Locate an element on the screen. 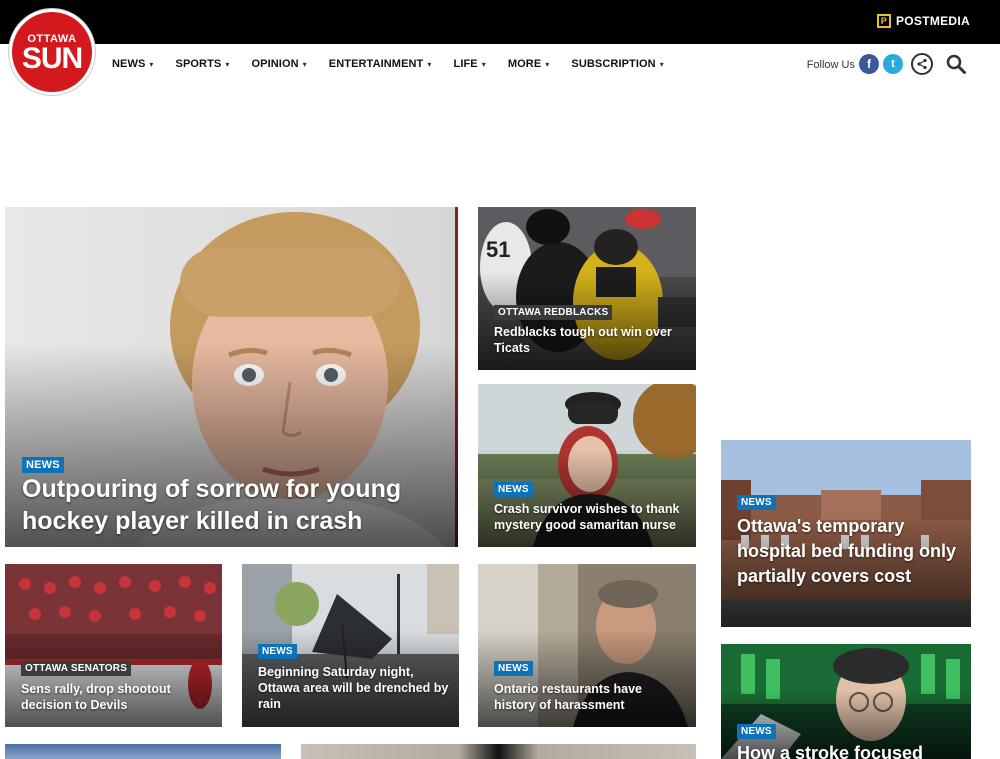  story-card: NEWS How a stroke focused is located at coordinates (846, 701).